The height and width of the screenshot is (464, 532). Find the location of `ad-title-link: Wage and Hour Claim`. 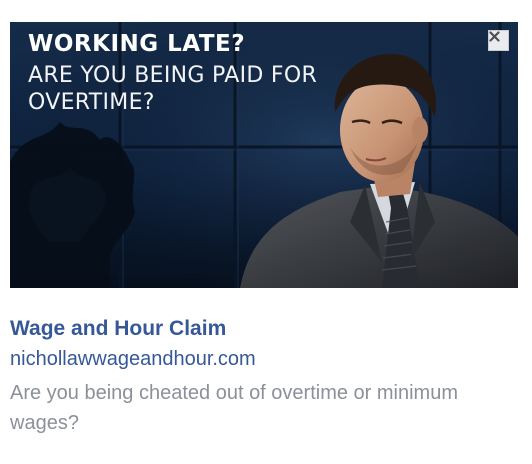

ad-title-link: Wage and Hour Claim is located at coordinates (118, 329).